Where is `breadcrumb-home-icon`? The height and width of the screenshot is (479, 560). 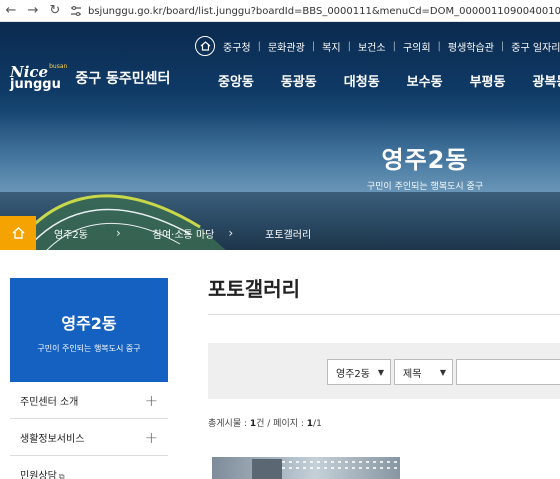 breadcrumb-home-icon is located at coordinates (18, 233).